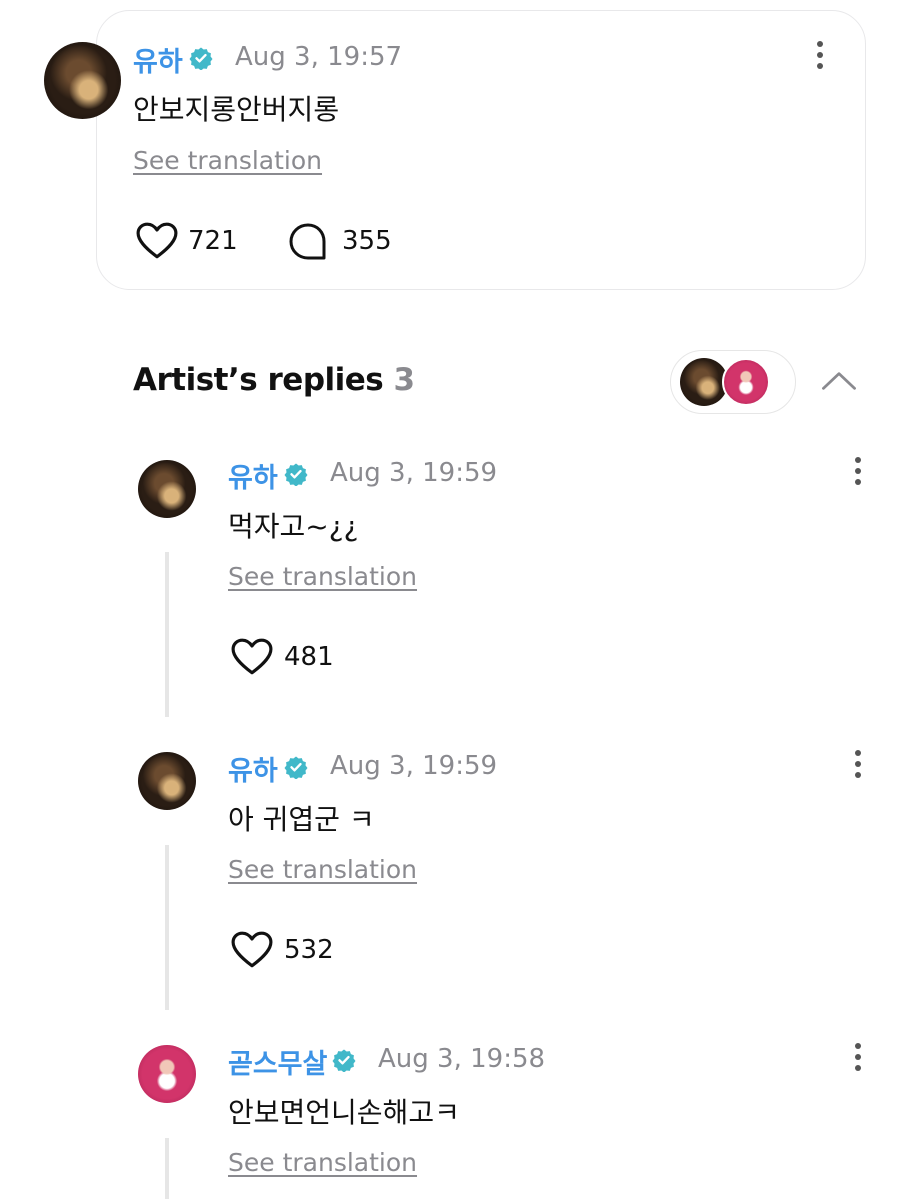  Describe the element at coordinates (301, 819) in the screenshot. I see `reply-2-text: 아 귀엽군 ㅋ` at that location.